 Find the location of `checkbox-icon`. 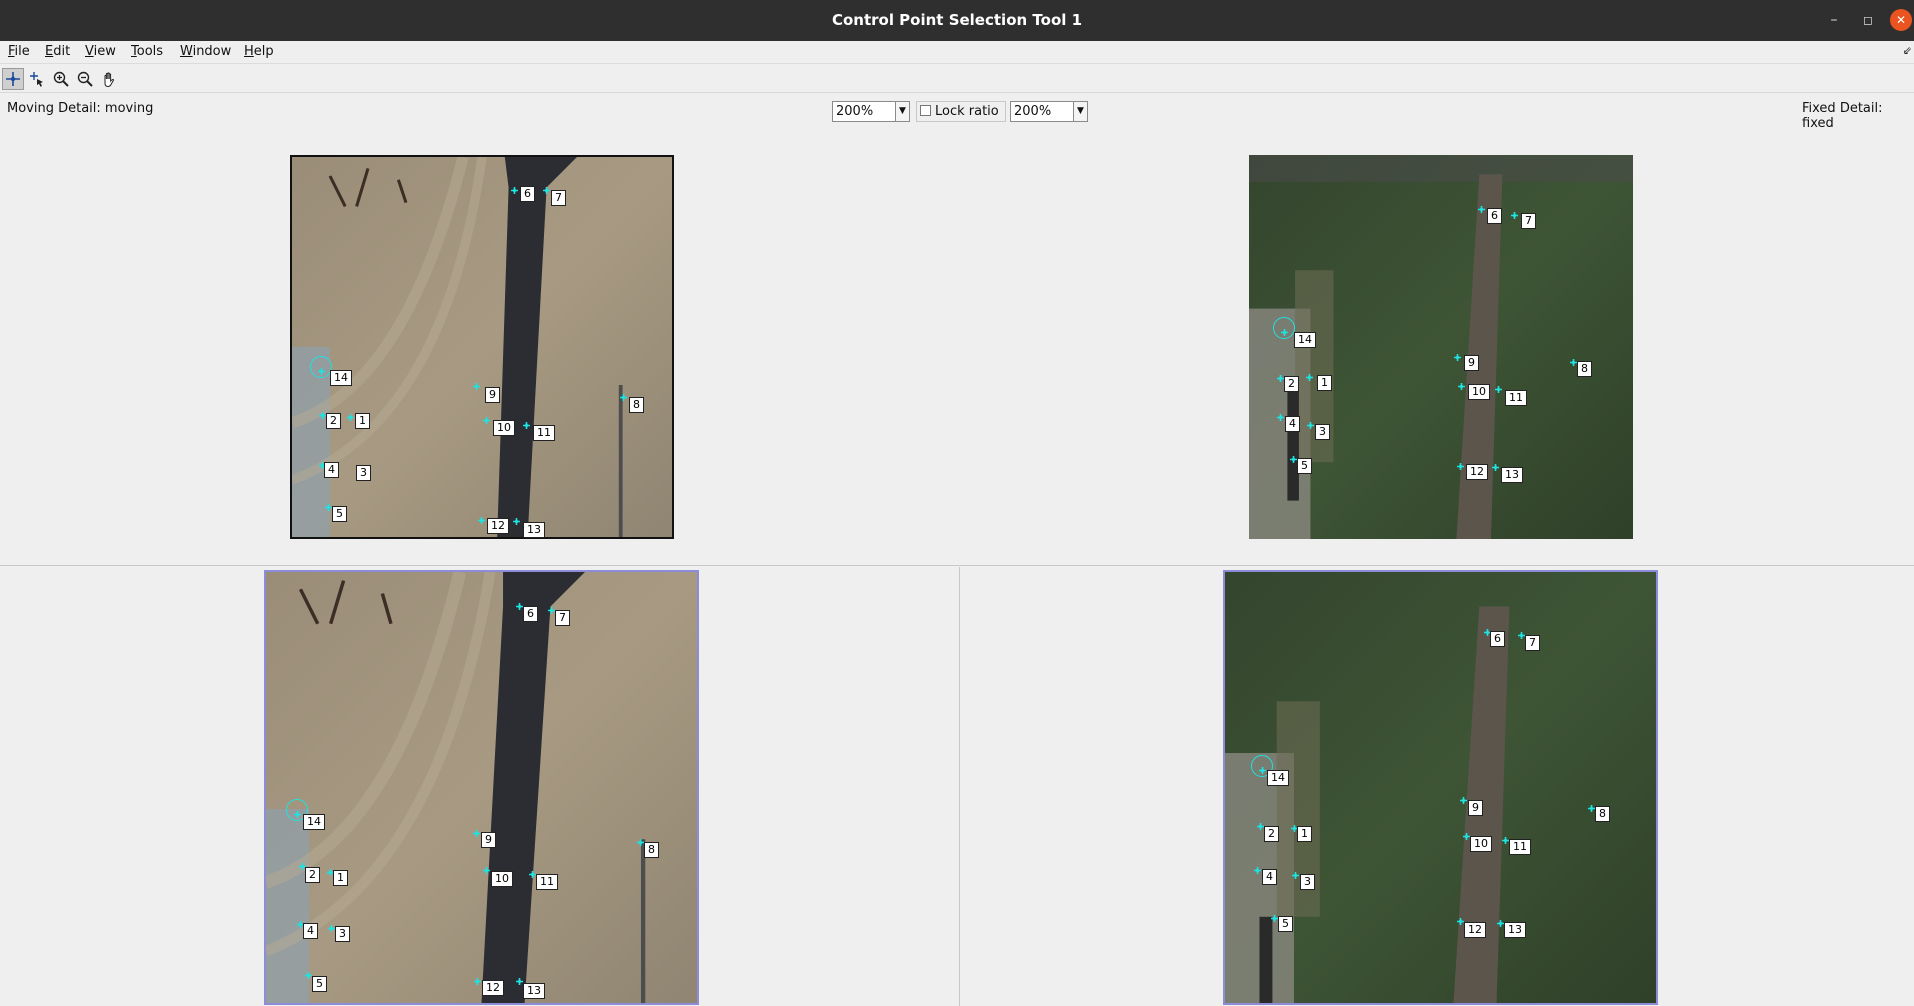

checkbox-icon is located at coordinates (925, 110).